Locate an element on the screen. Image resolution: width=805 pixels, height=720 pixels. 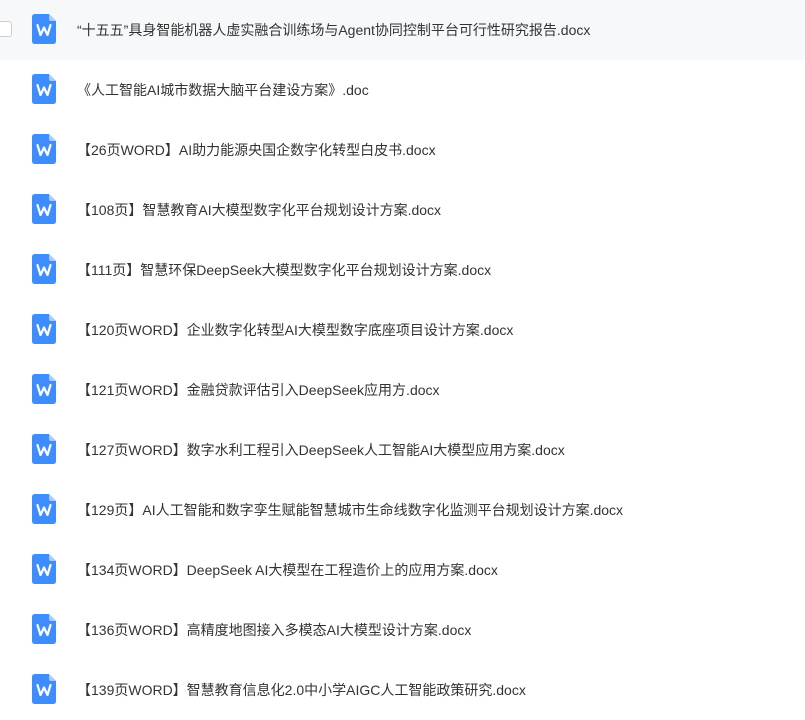
file-name: 《人工智能AI城市数据大脑平台建设方案》.doc is located at coordinates (223, 90).